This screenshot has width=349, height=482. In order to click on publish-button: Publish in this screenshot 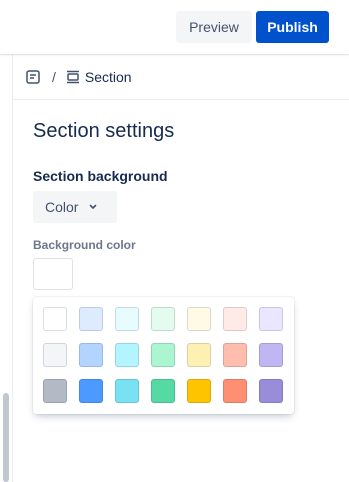, I will do `click(292, 27)`.